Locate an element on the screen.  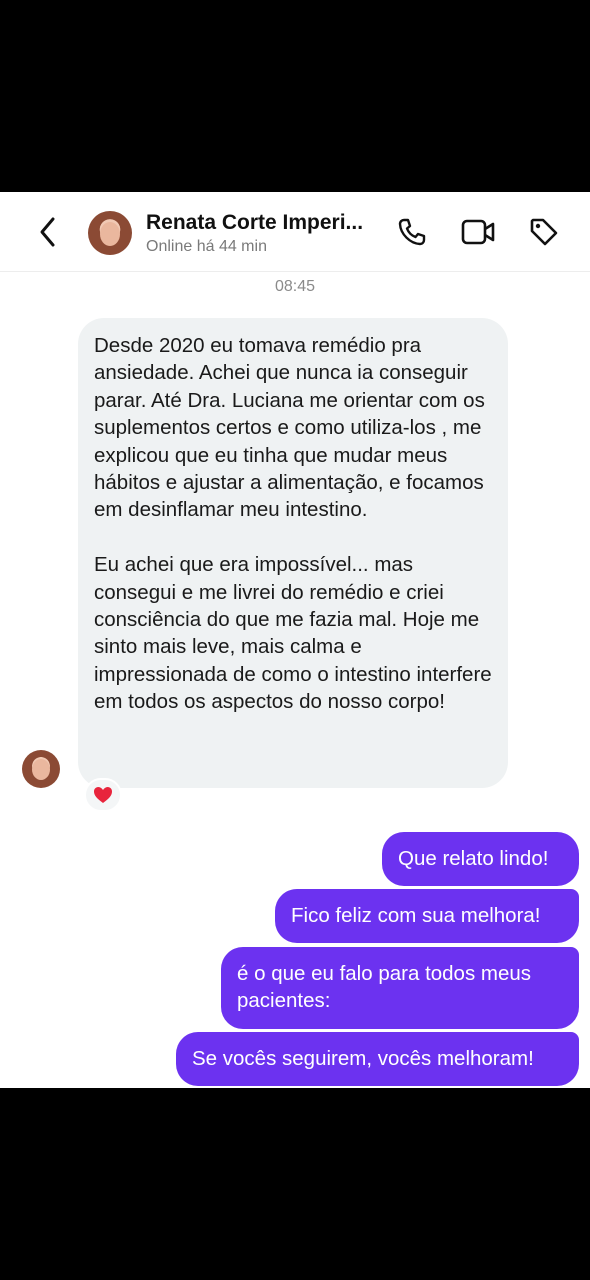
video-call-button is located at coordinates (478, 232).